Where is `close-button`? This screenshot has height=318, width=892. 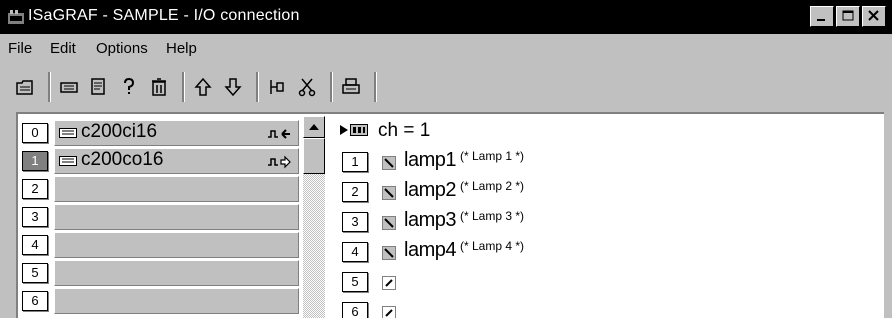 close-button is located at coordinates (874, 16).